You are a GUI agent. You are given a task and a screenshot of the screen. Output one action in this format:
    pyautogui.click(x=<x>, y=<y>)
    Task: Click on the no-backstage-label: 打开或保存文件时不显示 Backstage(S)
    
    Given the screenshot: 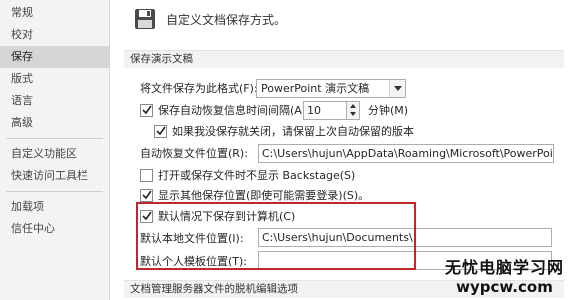 What is the action you would take?
    pyautogui.click(x=257, y=175)
    